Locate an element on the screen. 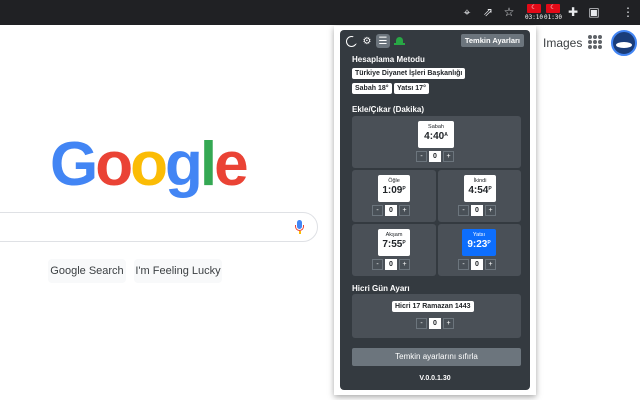 Image resolution: width=640 pixels, height=400 pixels. badge-time: 03:10 is located at coordinates (534, 17).